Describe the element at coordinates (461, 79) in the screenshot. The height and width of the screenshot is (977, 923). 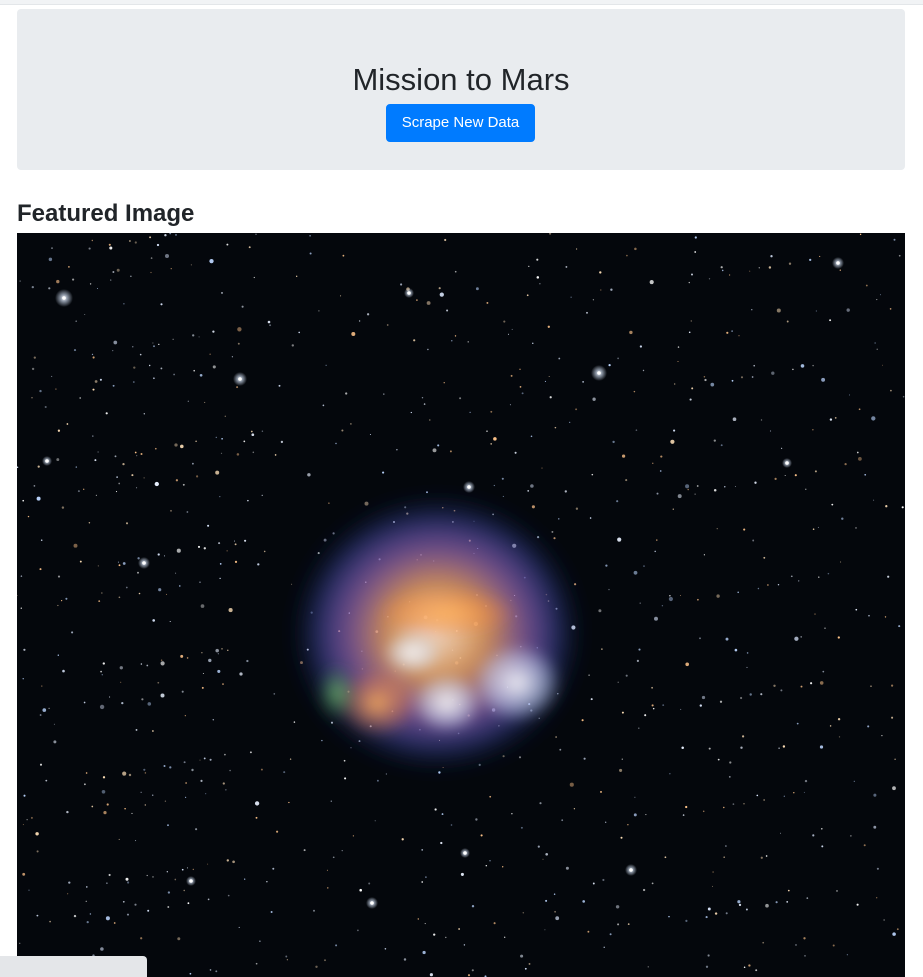
I see `page-title: Mission to Mars` at that location.